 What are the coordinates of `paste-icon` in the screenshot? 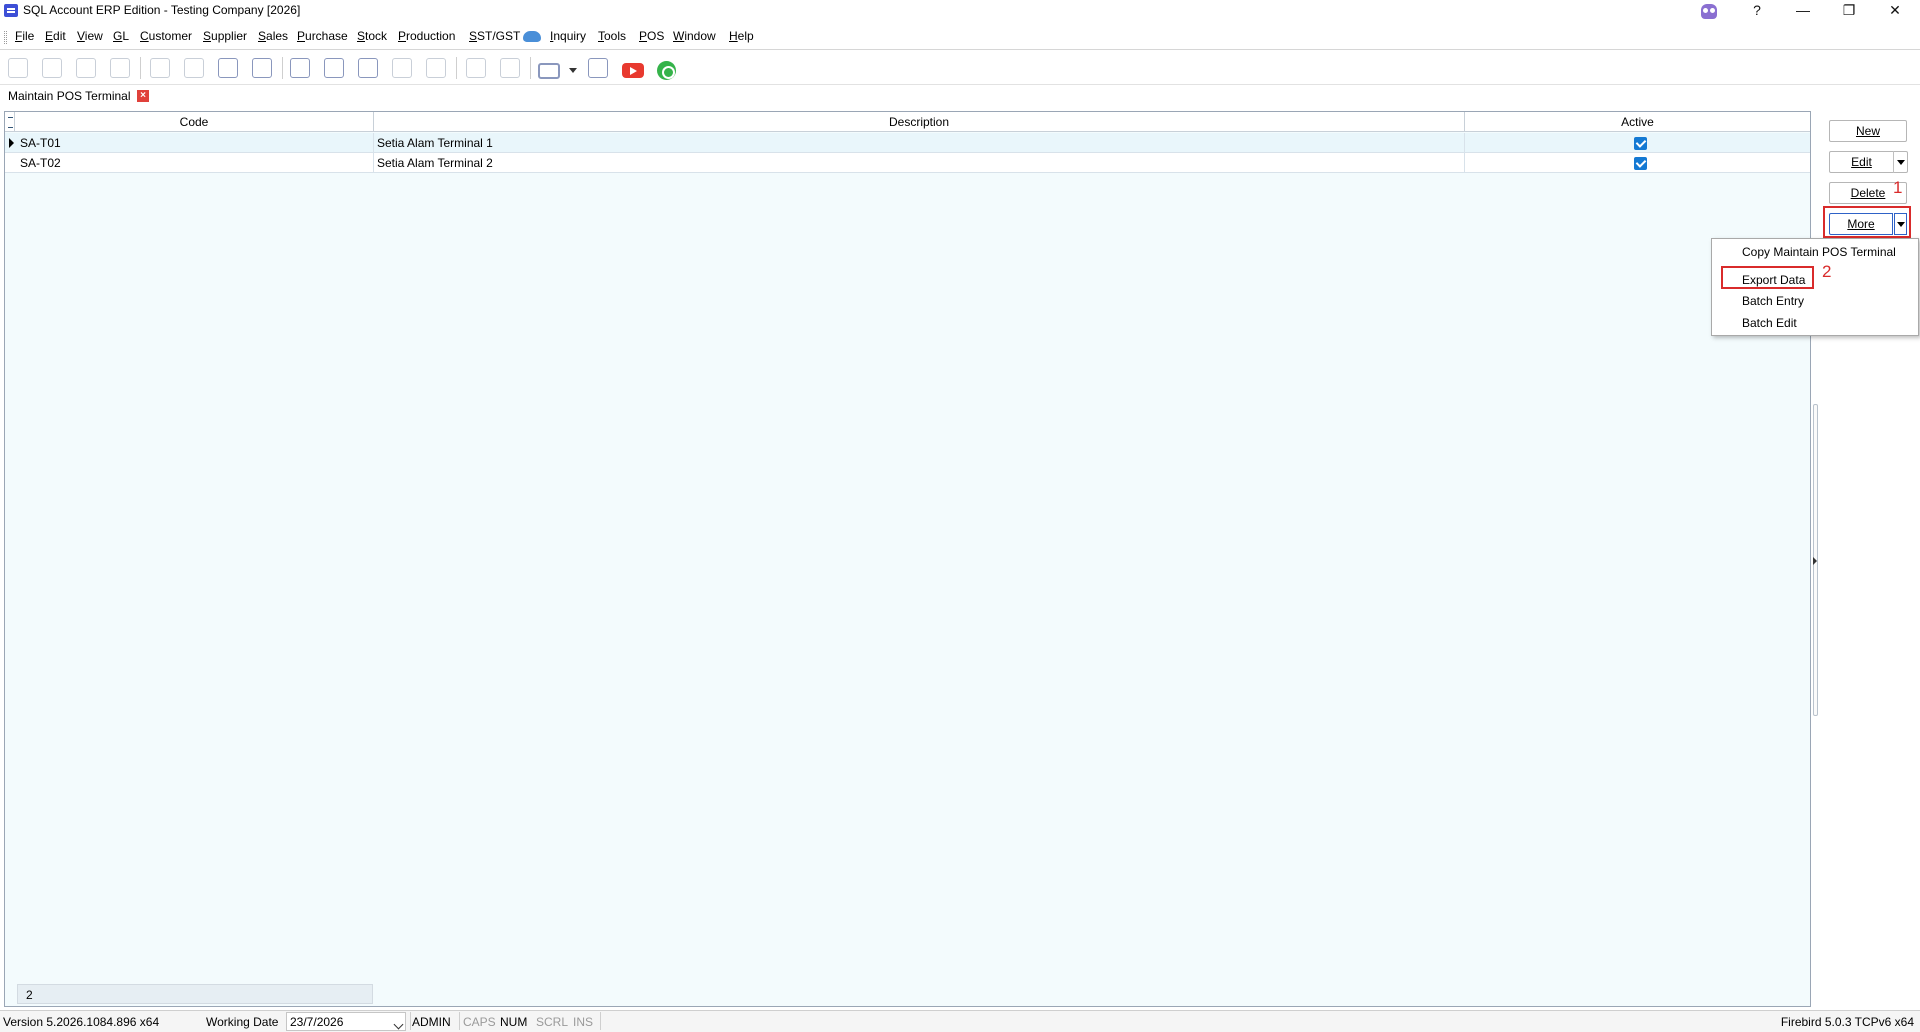 It's located at (120, 68).